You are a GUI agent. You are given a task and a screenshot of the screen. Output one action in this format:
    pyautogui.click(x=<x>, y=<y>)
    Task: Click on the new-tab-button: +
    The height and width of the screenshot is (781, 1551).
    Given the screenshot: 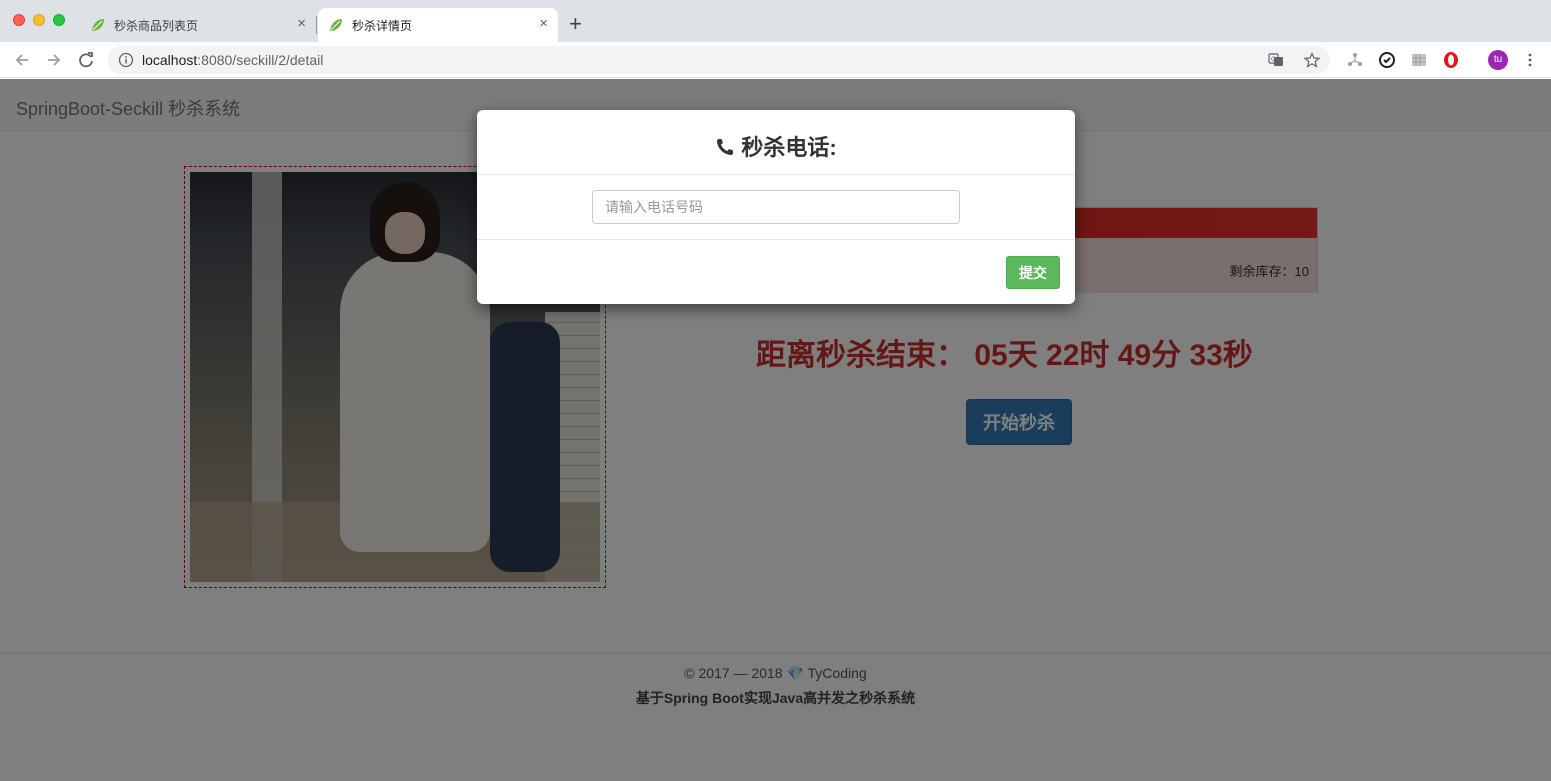 What is the action you would take?
    pyautogui.click(x=575, y=24)
    